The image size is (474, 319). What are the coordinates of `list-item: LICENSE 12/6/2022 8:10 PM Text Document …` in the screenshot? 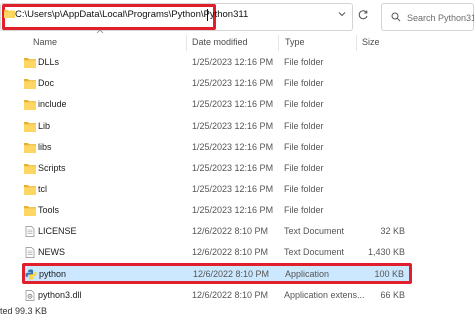 It's located at (217, 231).